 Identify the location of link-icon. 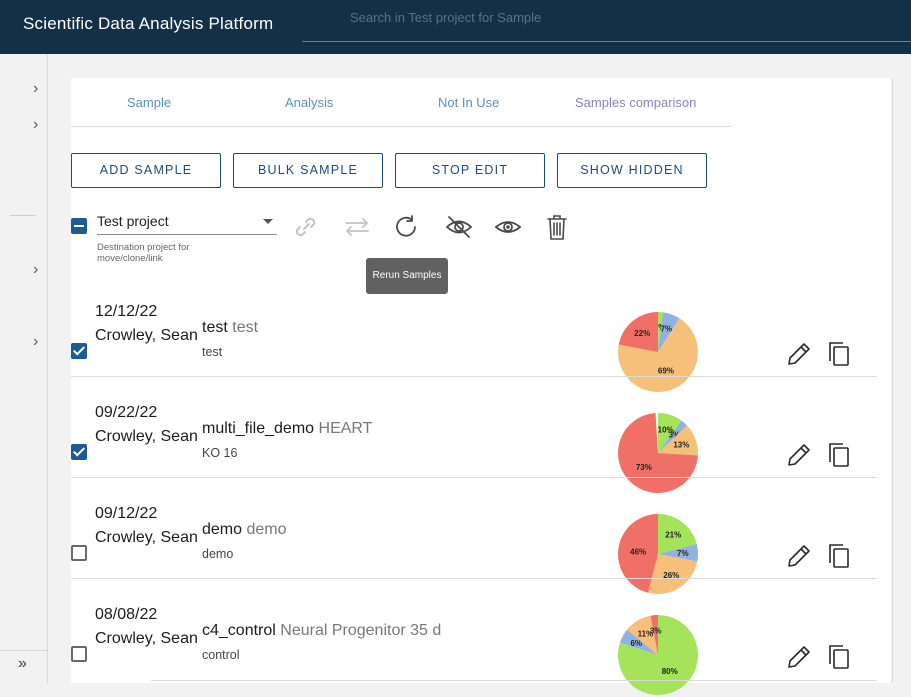
(306, 227).